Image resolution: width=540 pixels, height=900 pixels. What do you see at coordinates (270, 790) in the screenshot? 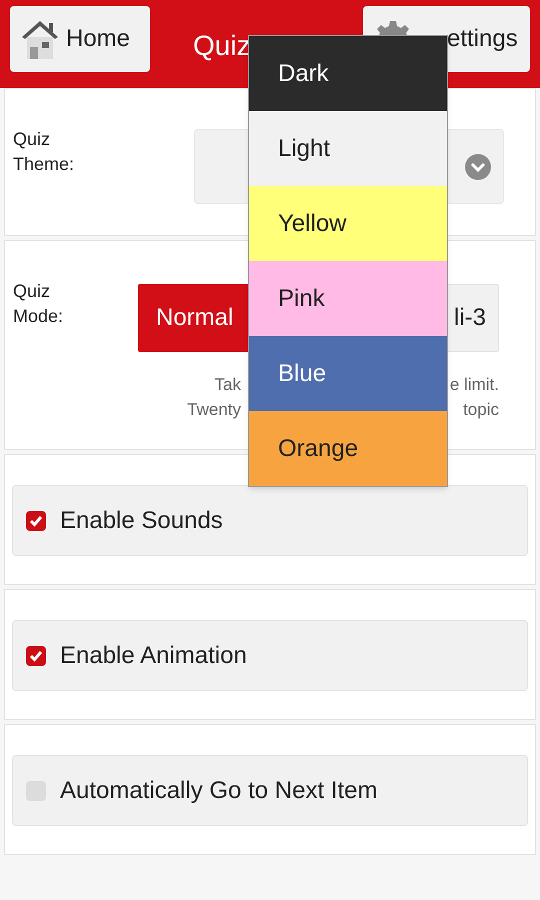
I see `option-checkbox-row: Automatically Go to Next Item` at bounding box center [270, 790].